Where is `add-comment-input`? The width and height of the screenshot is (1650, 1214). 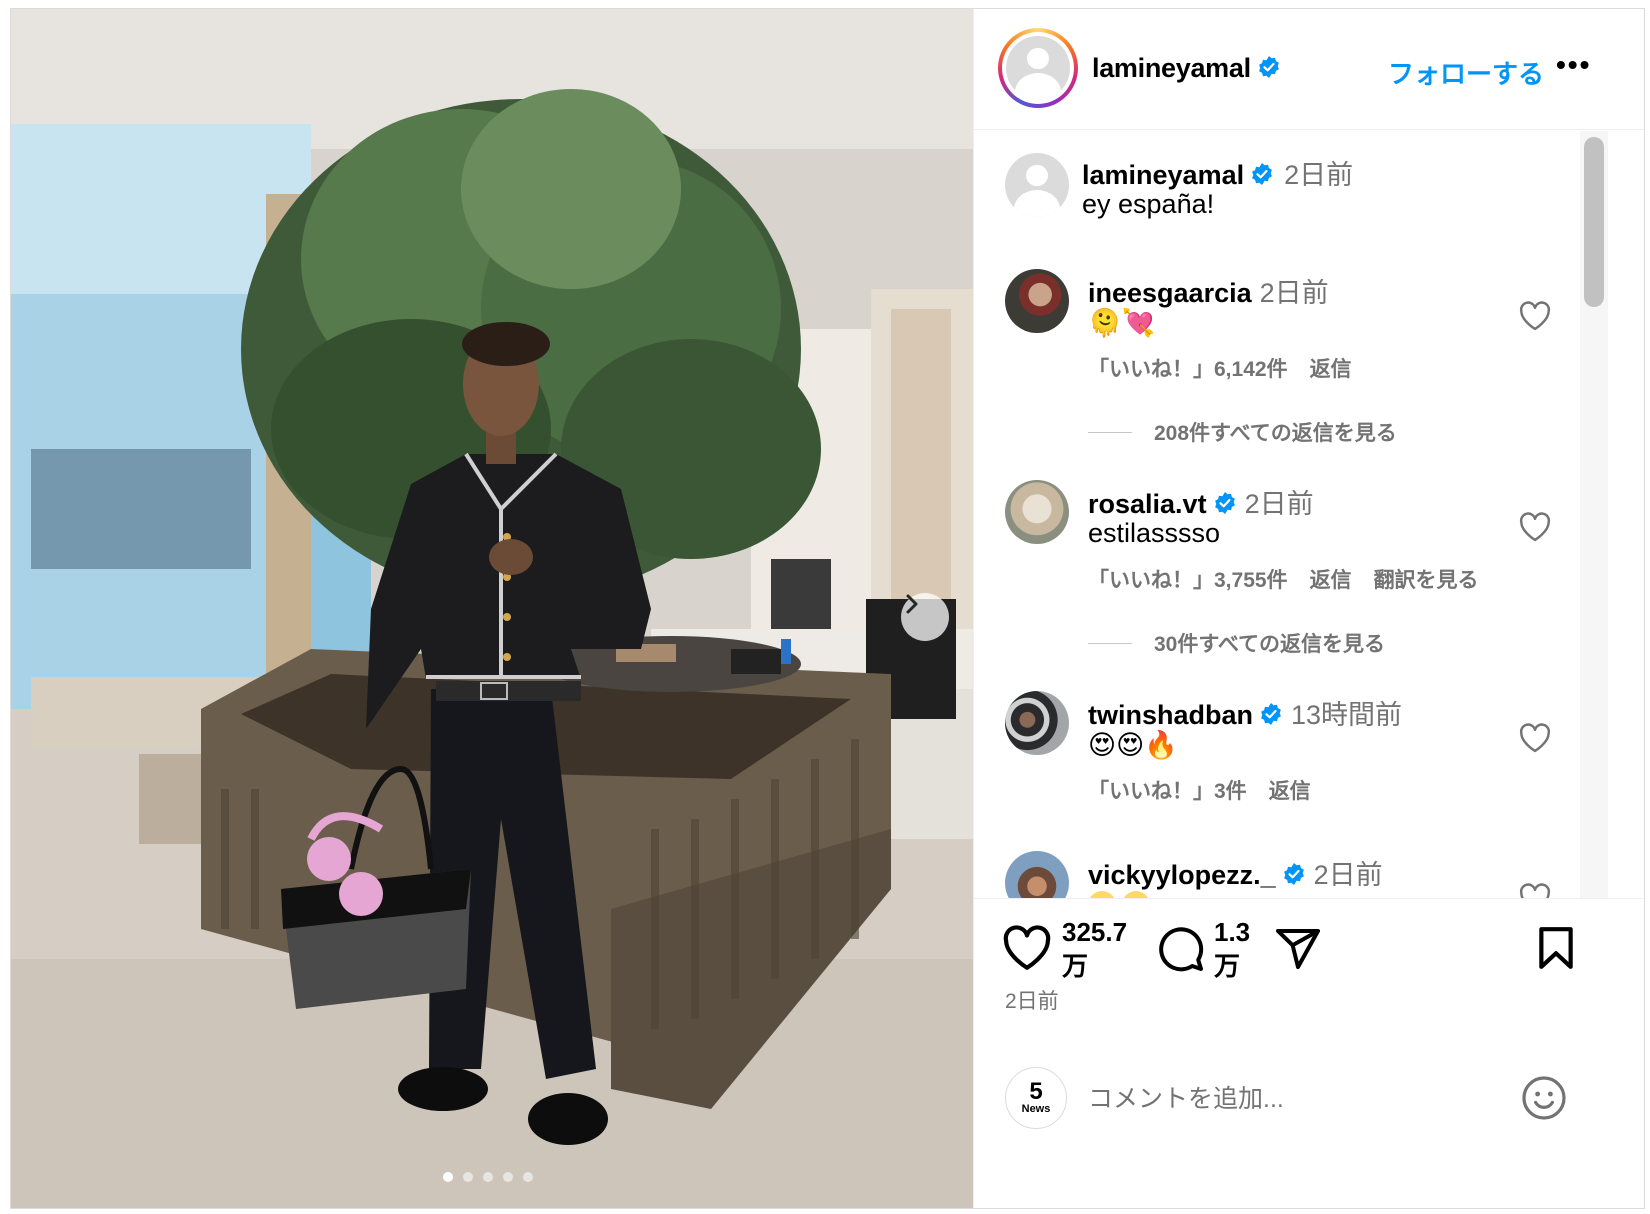
add-comment-input is located at coordinates (1298, 1099).